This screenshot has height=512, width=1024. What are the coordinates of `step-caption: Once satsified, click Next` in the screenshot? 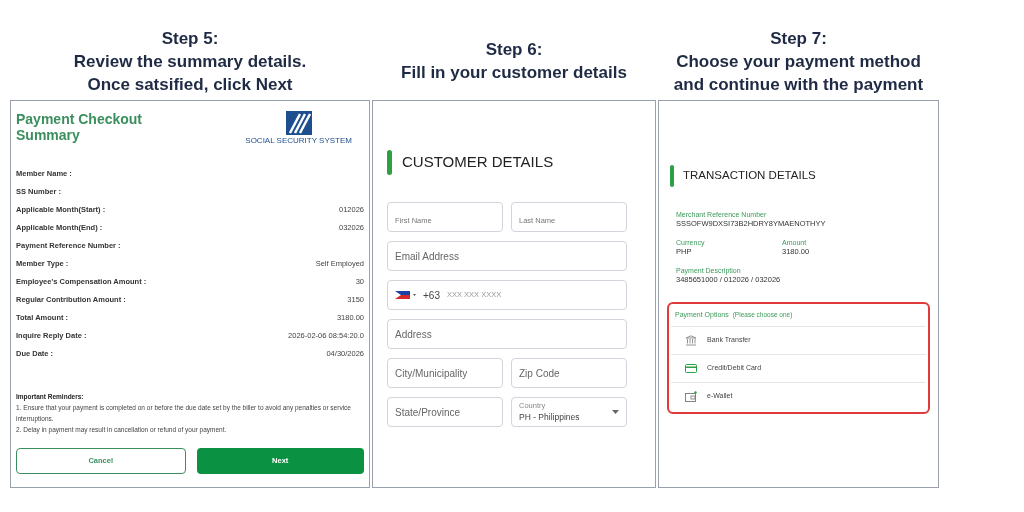 It's located at (190, 84).